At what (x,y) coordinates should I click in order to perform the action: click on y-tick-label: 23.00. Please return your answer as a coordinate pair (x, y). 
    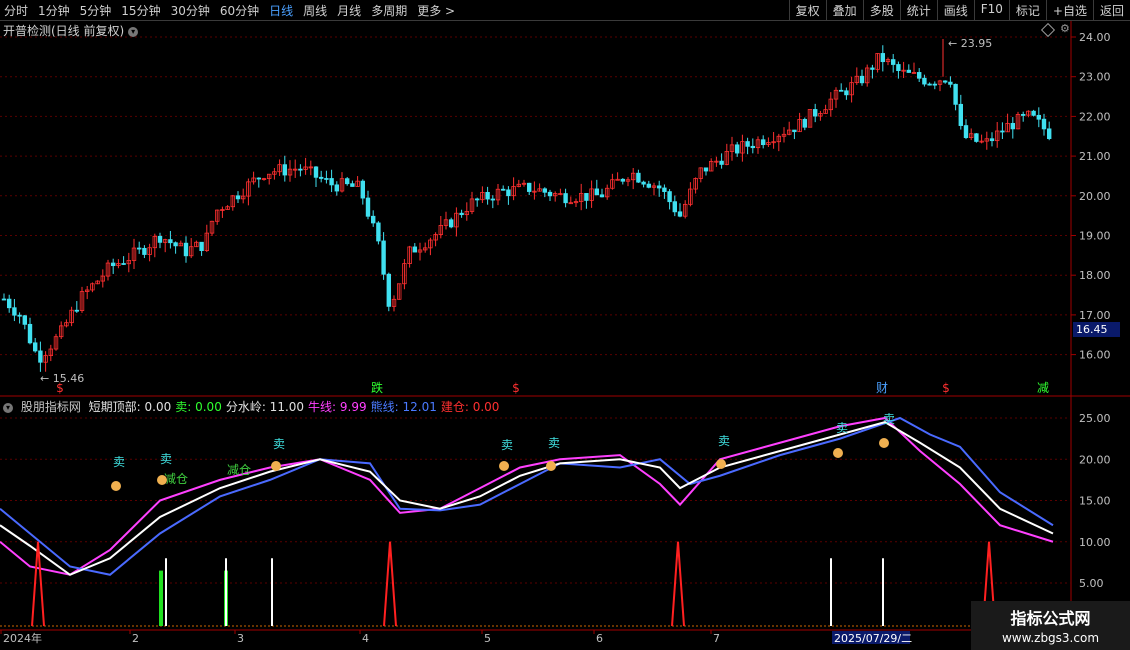
    Looking at the image, I should click on (1095, 77).